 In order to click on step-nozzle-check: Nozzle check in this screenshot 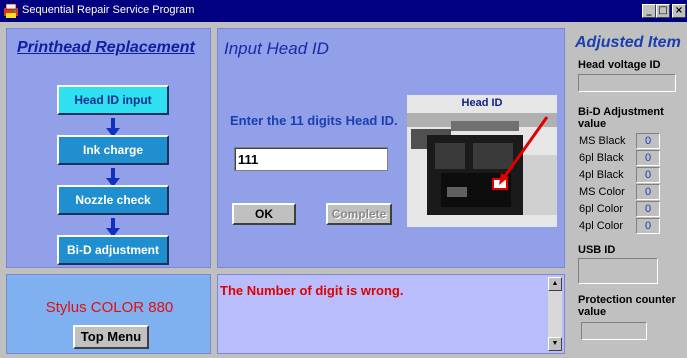, I will do `click(113, 200)`.